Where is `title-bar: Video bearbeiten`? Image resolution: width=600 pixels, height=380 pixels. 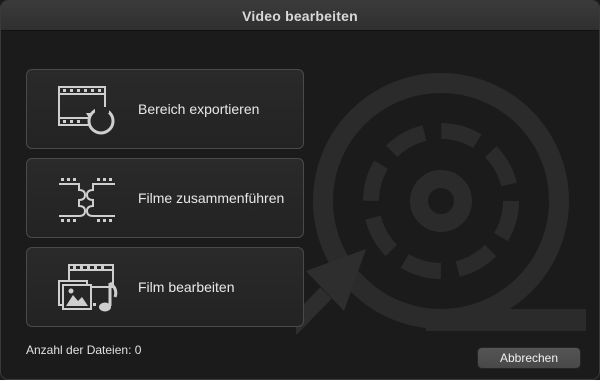
title-bar: Video bearbeiten is located at coordinates (300, 16).